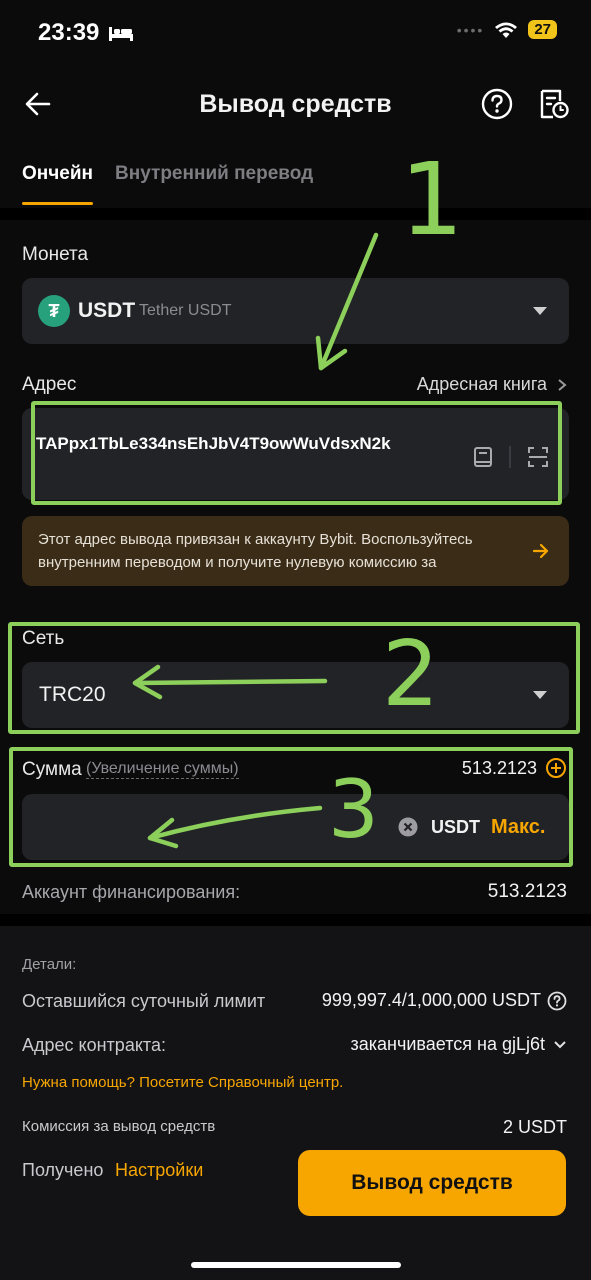  Describe the element at coordinates (411, 674) in the screenshot. I see `annotation-number-2: 2` at that location.